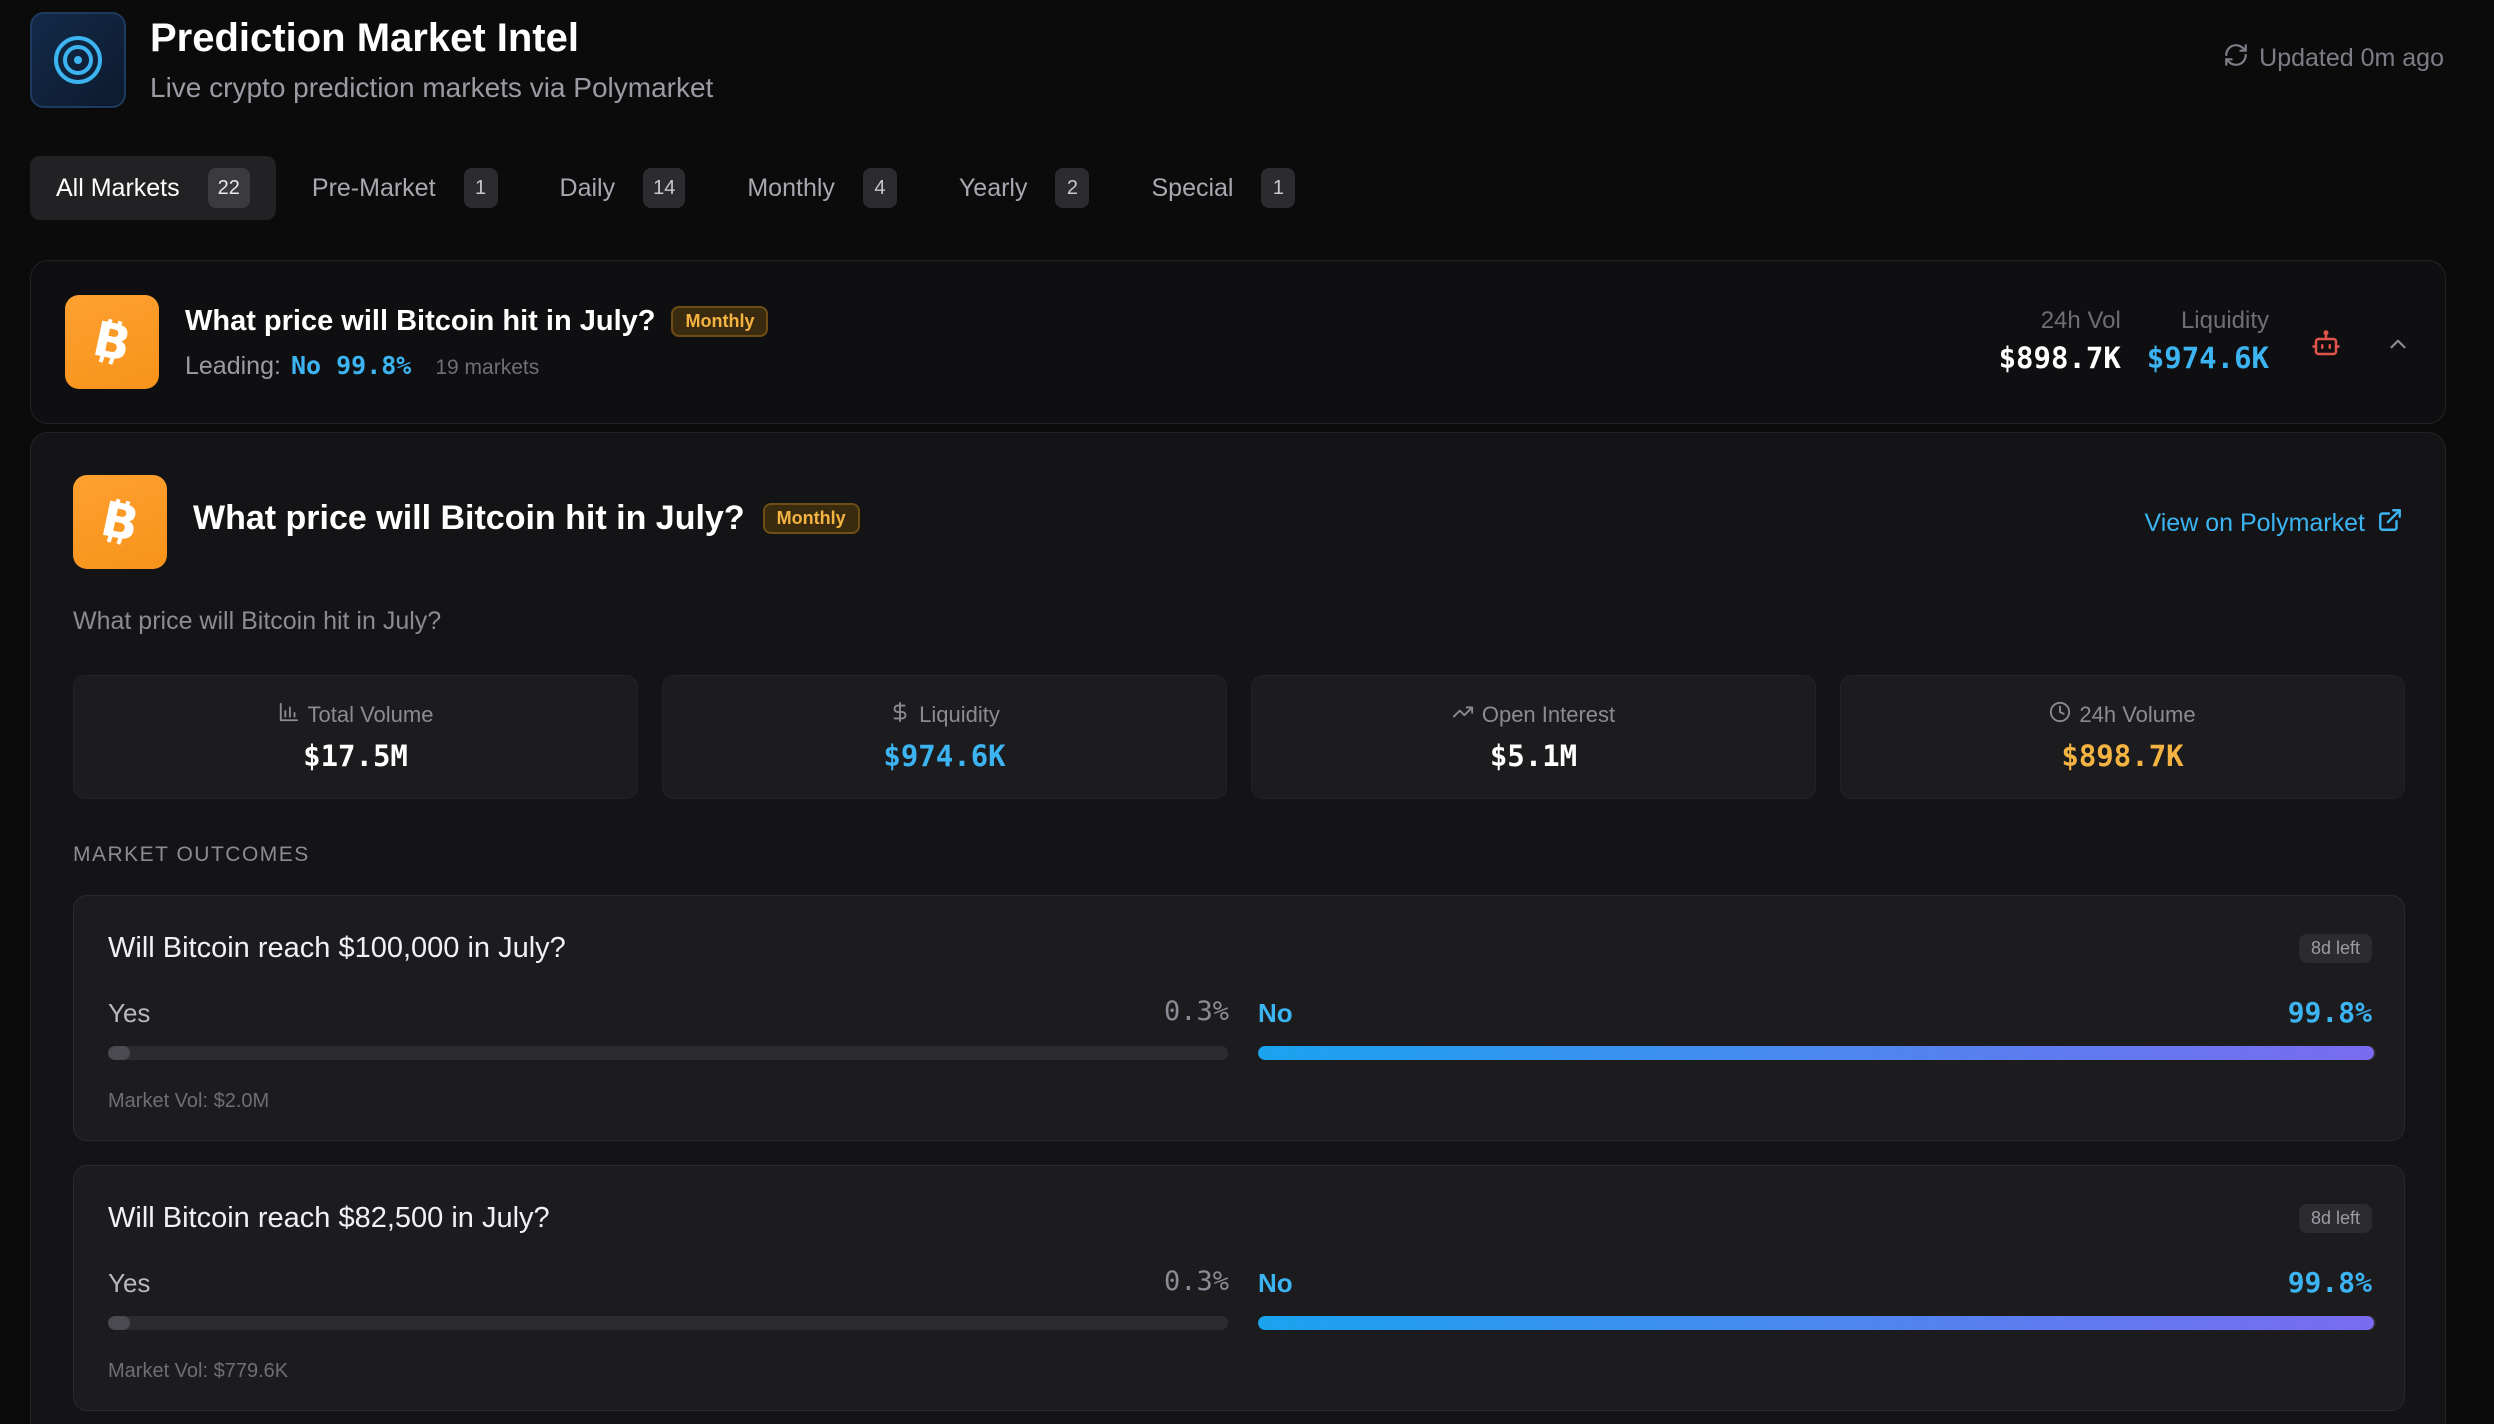  Describe the element at coordinates (355, 756) in the screenshot. I see `stat-value: $17.5M` at that location.